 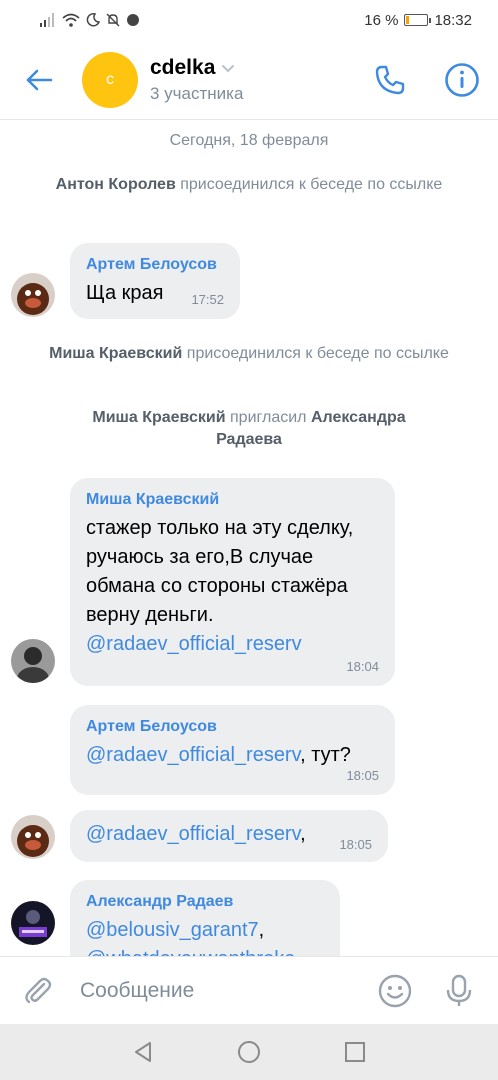 What do you see at coordinates (47, 20) in the screenshot?
I see `signal-icon` at bounding box center [47, 20].